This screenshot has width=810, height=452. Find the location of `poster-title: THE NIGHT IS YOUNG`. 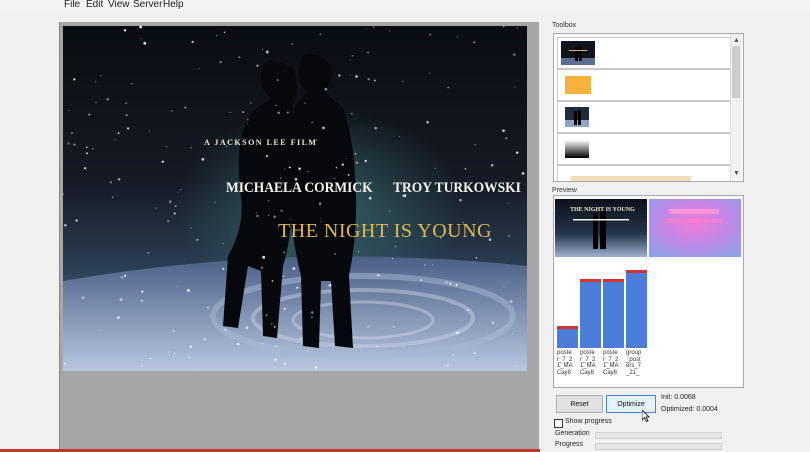

poster-title: THE NIGHT IS YOUNG is located at coordinates (385, 231).